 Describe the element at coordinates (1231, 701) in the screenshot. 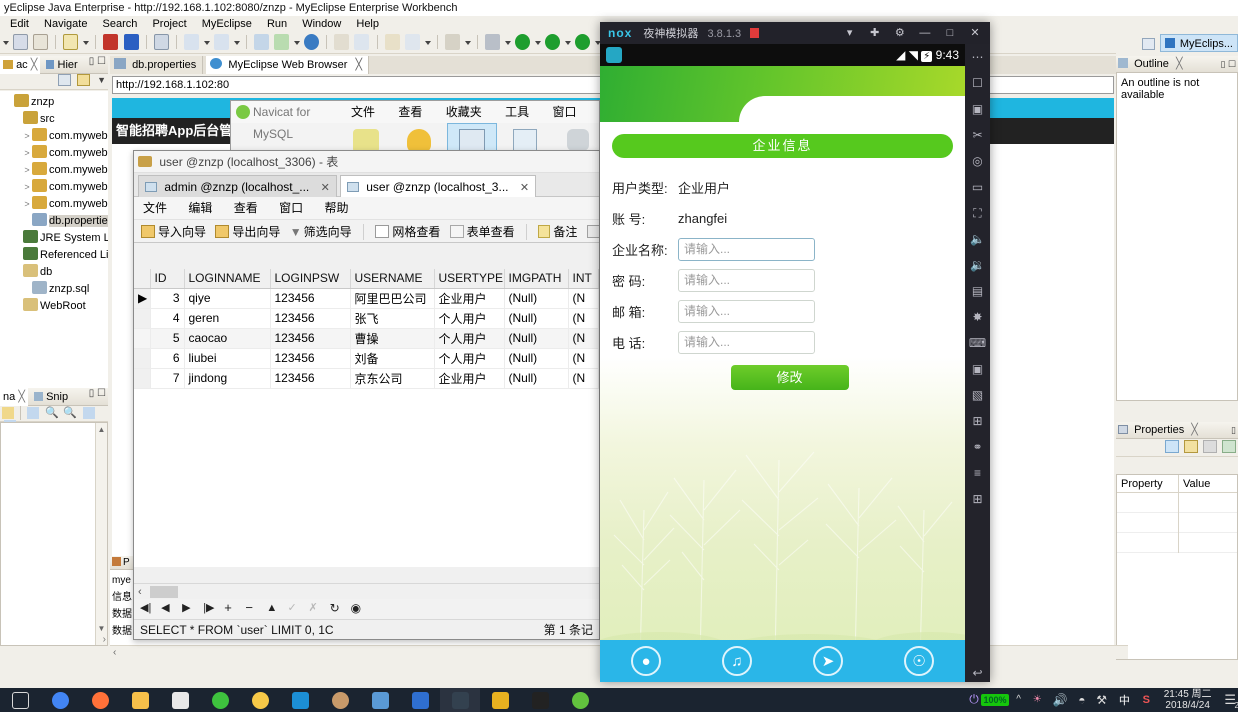

I see `notifications-icon: ☰ 2` at that location.